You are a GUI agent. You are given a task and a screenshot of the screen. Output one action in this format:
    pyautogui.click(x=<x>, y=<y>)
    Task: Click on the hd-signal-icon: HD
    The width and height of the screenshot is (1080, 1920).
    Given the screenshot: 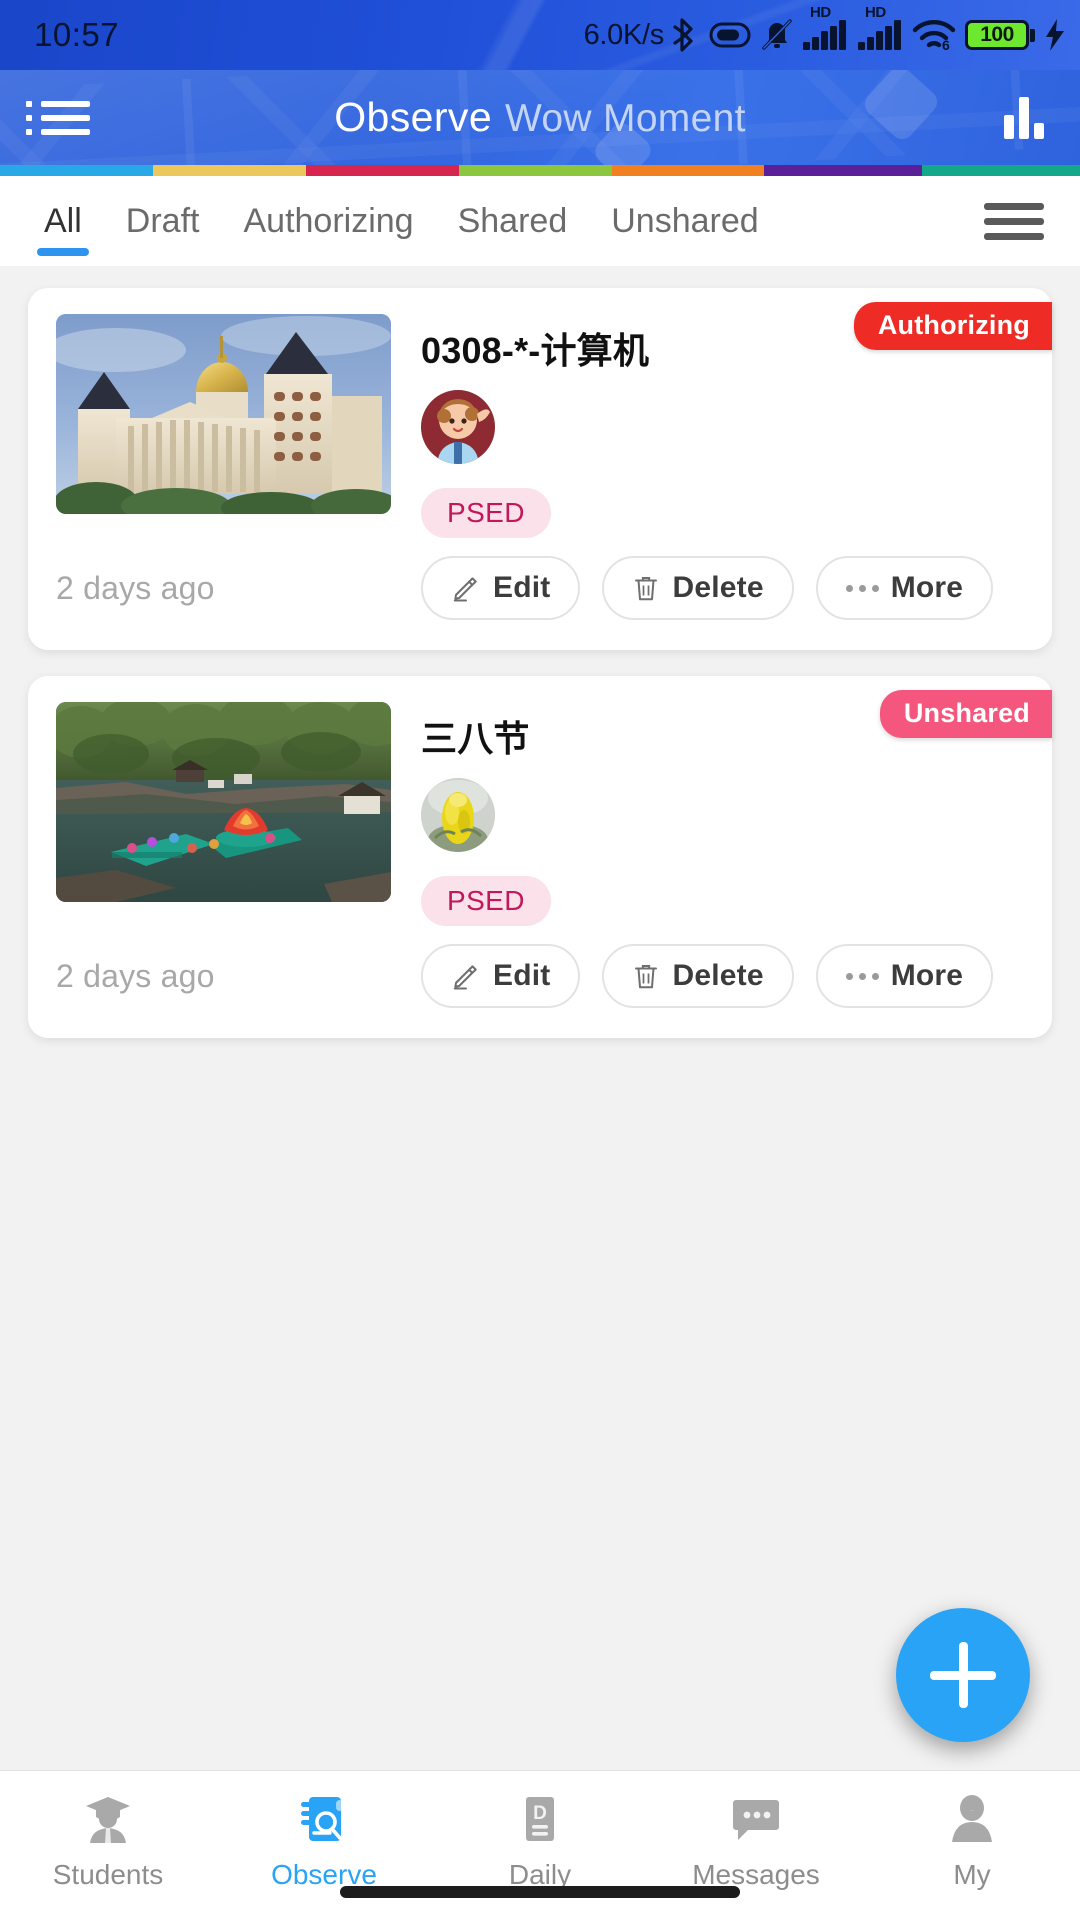 What is the action you would take?
    pyautogui.click(x=825, y=27)
    